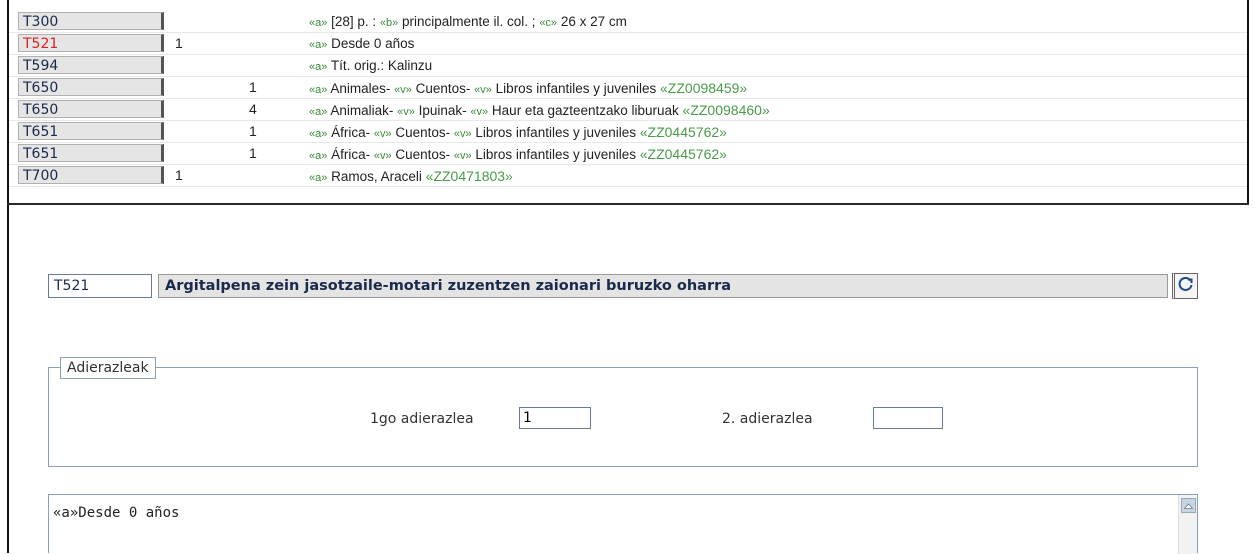 This screenshot has width=1258, height=554. I want to click on field-content: «a» Ramos, Araceli «ZZ0471803», so click(411, 176).